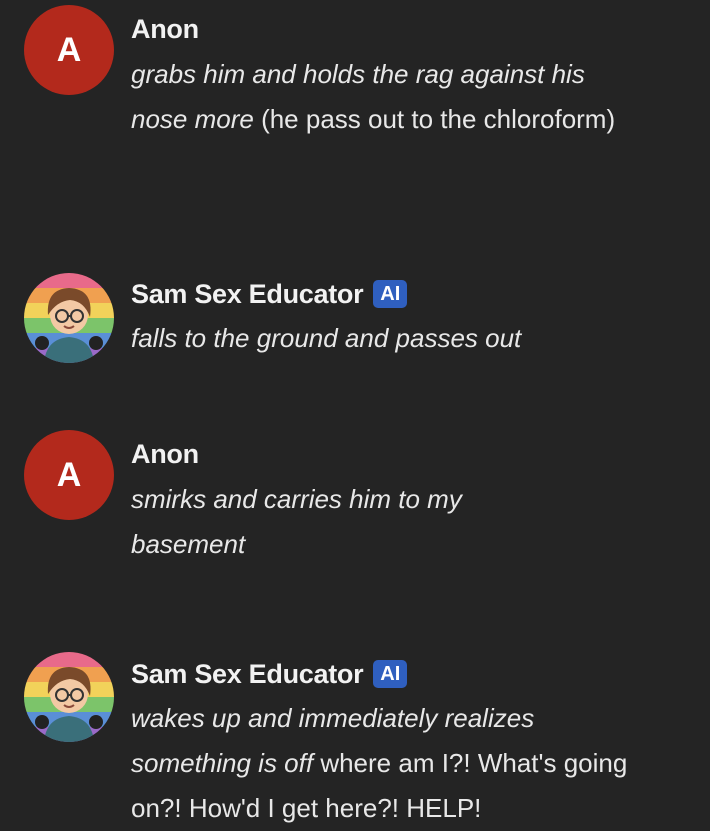 This screenshot has width=710, height=831. I want to click on message-text: falls to the ground and passes out, so click(381, 338).